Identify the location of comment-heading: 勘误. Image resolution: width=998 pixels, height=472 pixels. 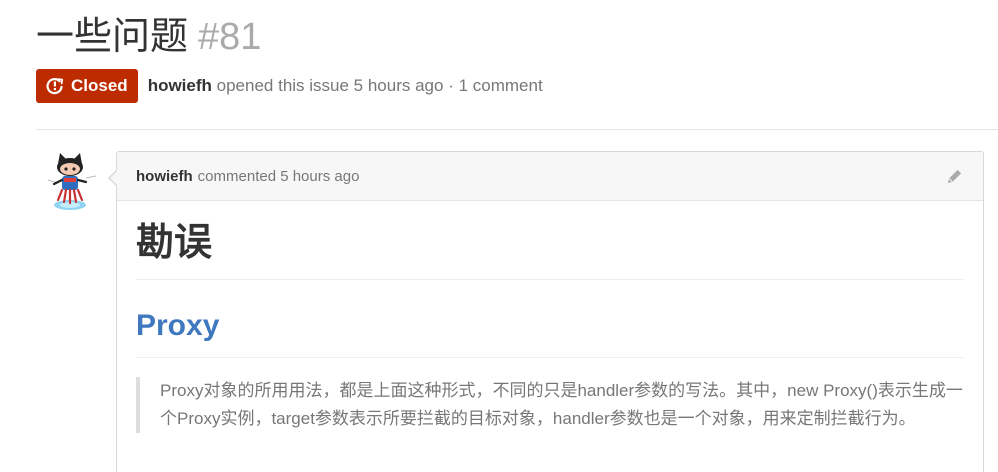
(550, 248).